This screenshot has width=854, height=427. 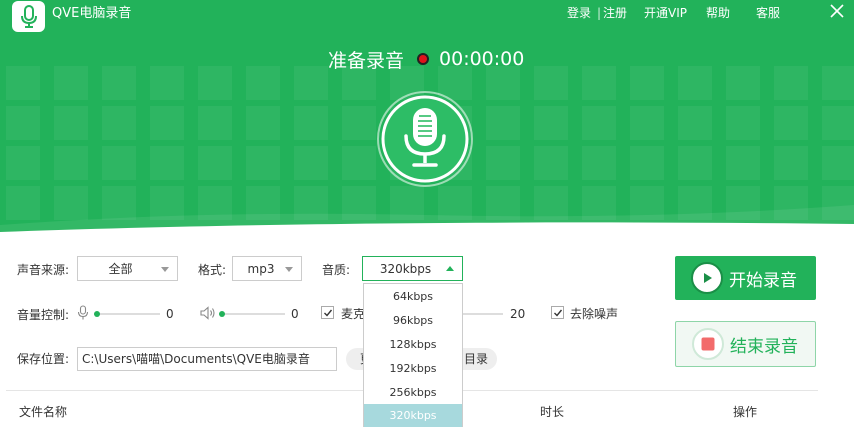 I want to click on col-duration: 时长, so click(x=552, y=412).